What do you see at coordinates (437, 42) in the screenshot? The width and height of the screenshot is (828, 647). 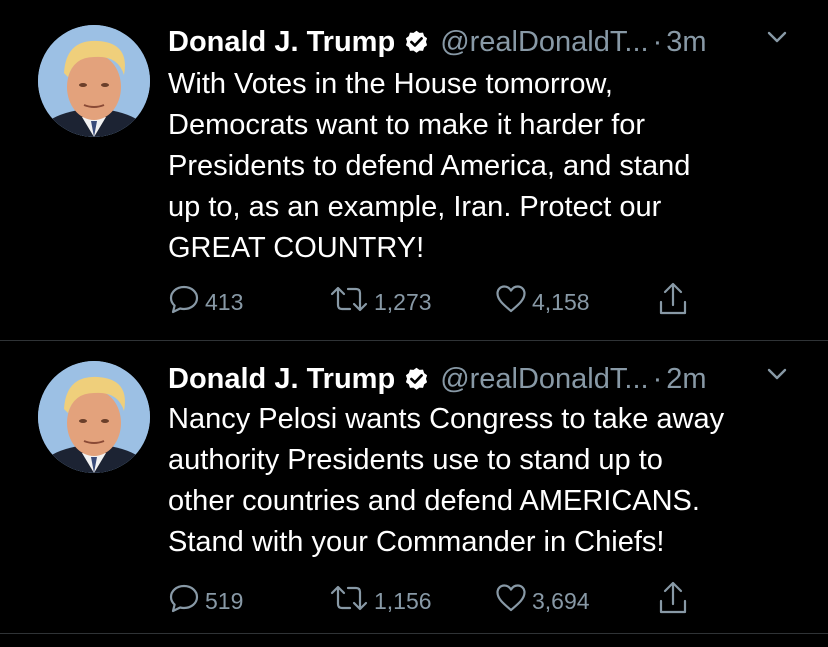 I see `tweet-header: Donald J. Trump @realDonaldT... · 3m` at bounding box center [437, 42].